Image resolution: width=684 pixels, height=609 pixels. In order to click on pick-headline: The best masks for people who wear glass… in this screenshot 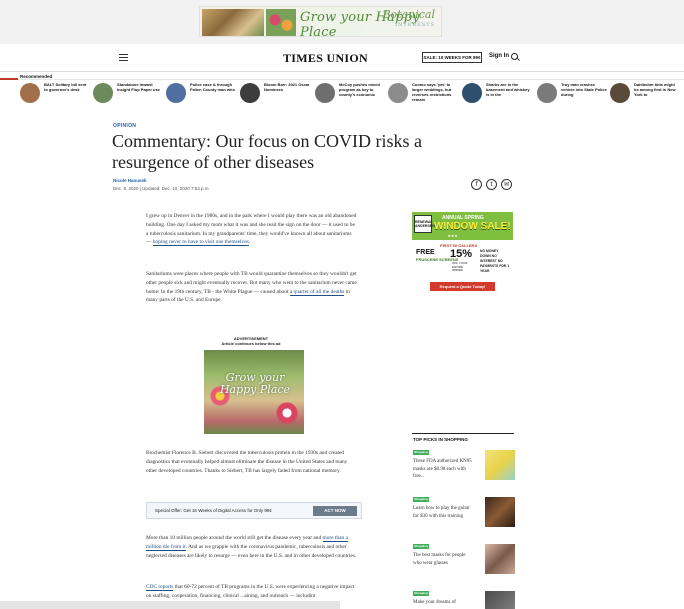, I will do `click(439, 559)`.